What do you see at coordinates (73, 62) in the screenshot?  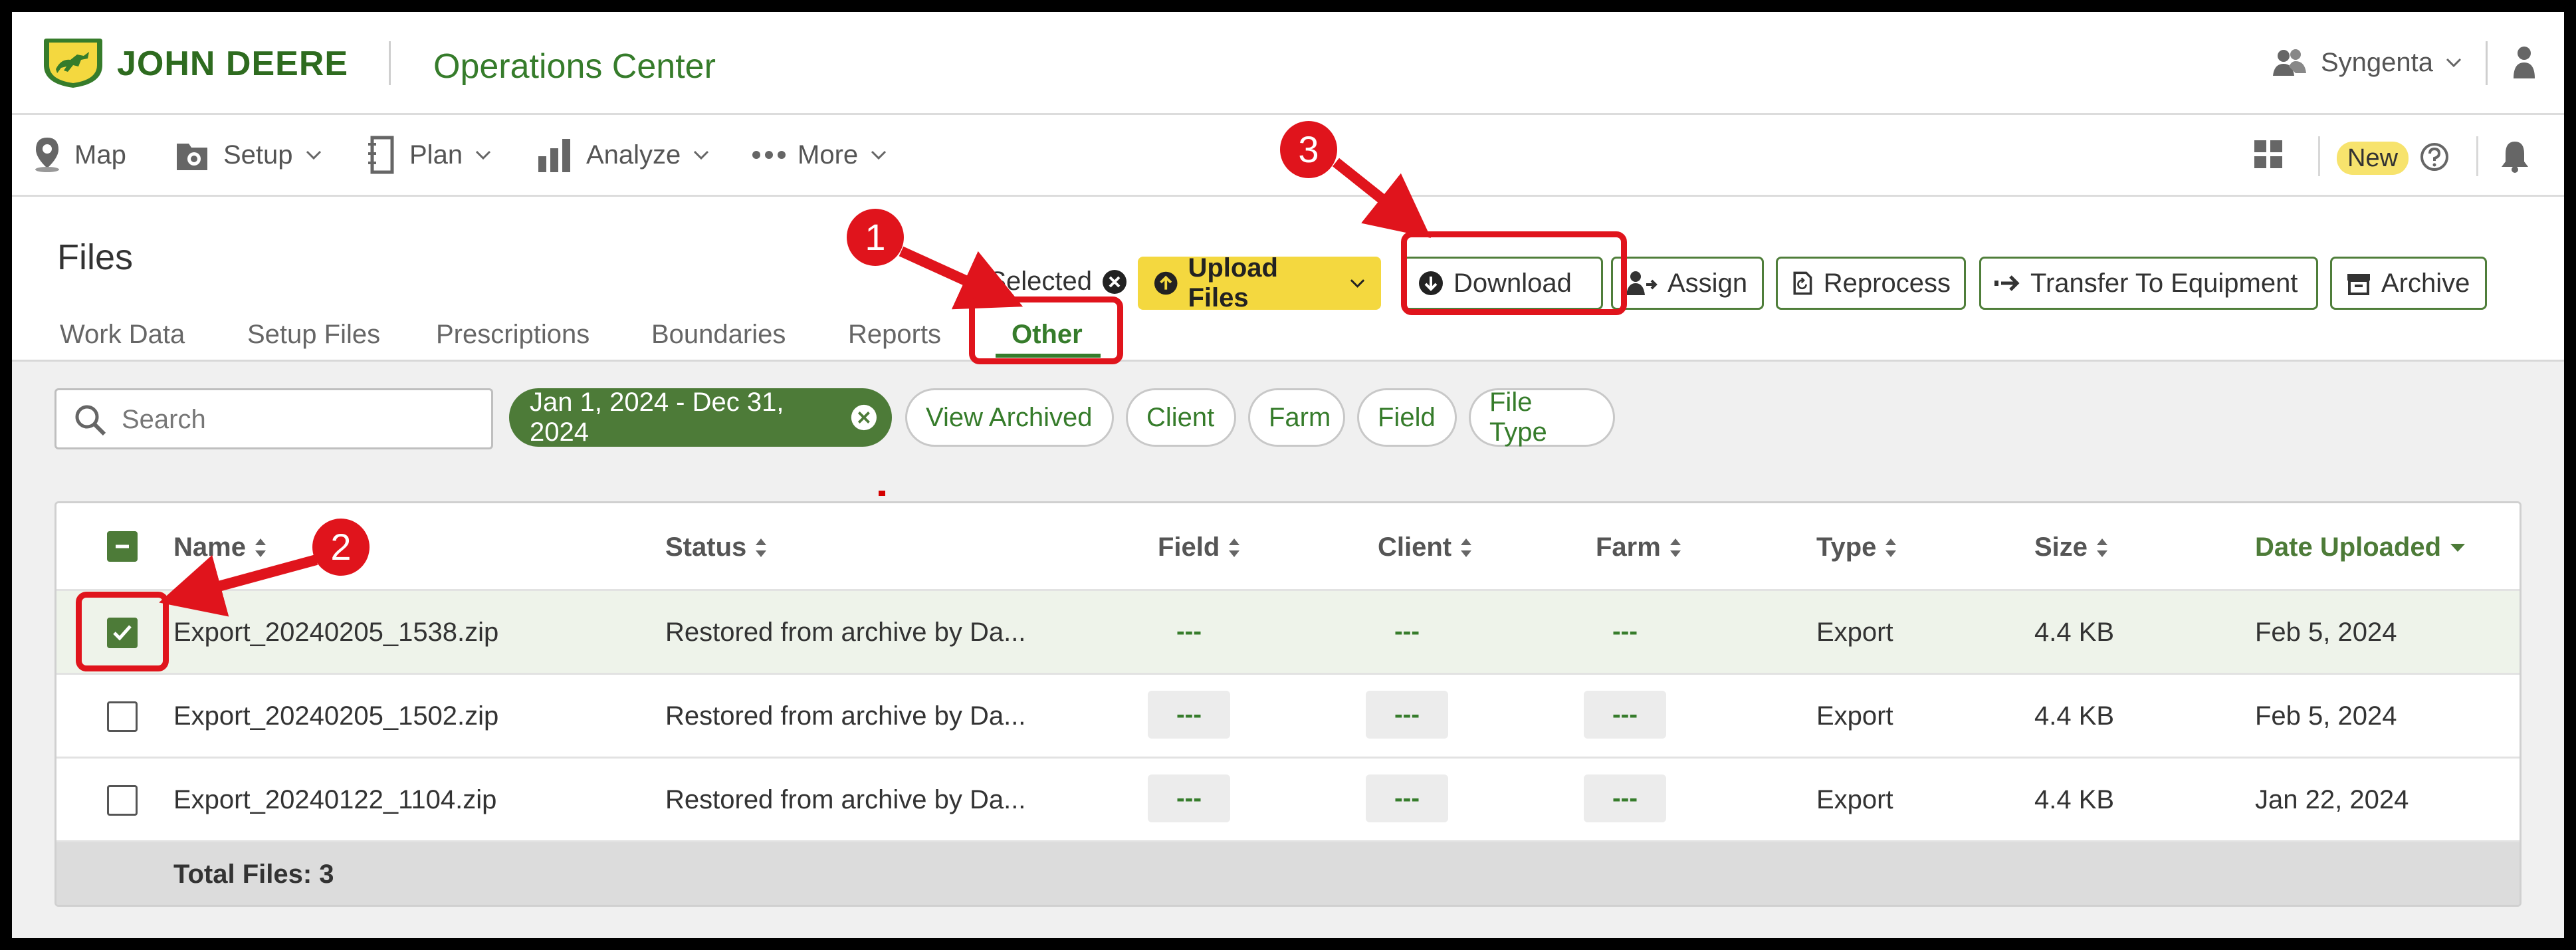 I see `john-deere-logo-icon` at bounding box center [73, 62].